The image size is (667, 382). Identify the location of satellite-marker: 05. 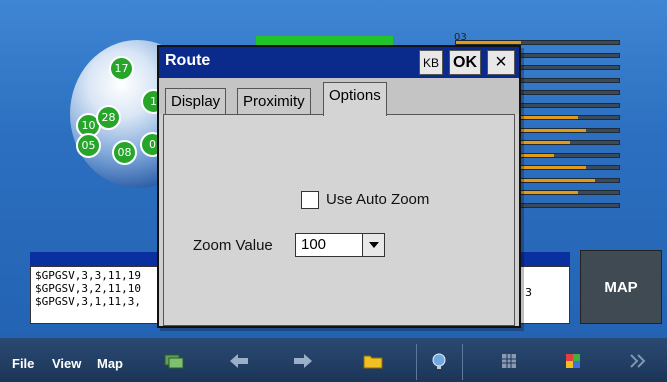
(88, 145).